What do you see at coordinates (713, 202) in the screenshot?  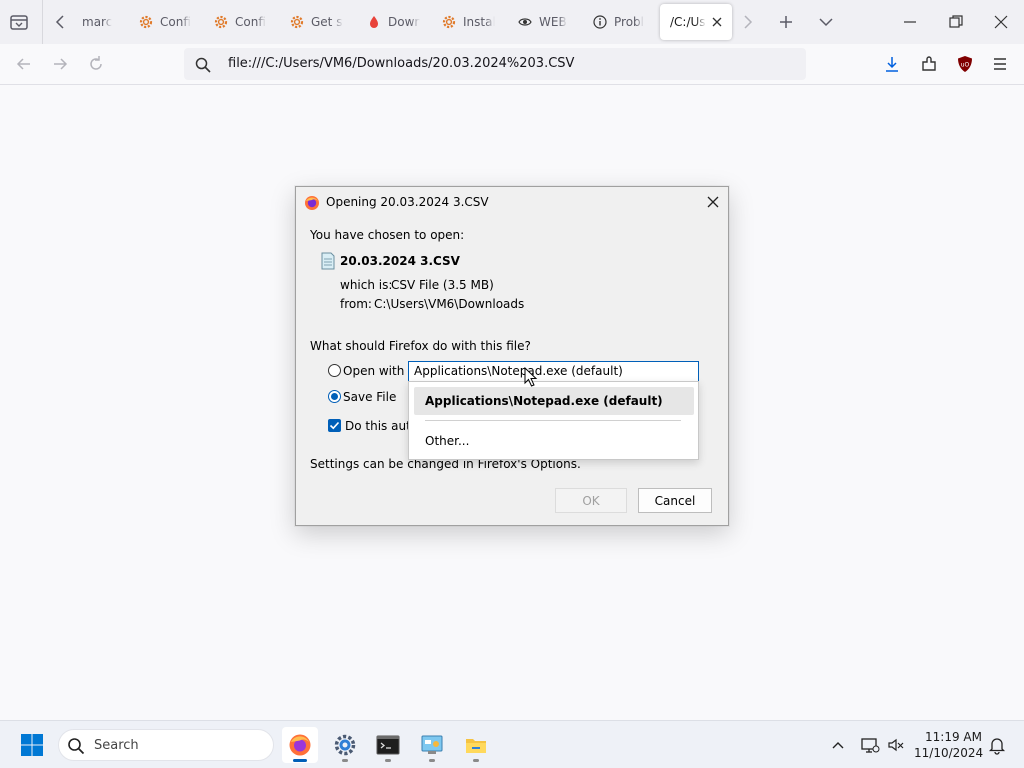 I see `close-icon` at bounding box center [713, 202].